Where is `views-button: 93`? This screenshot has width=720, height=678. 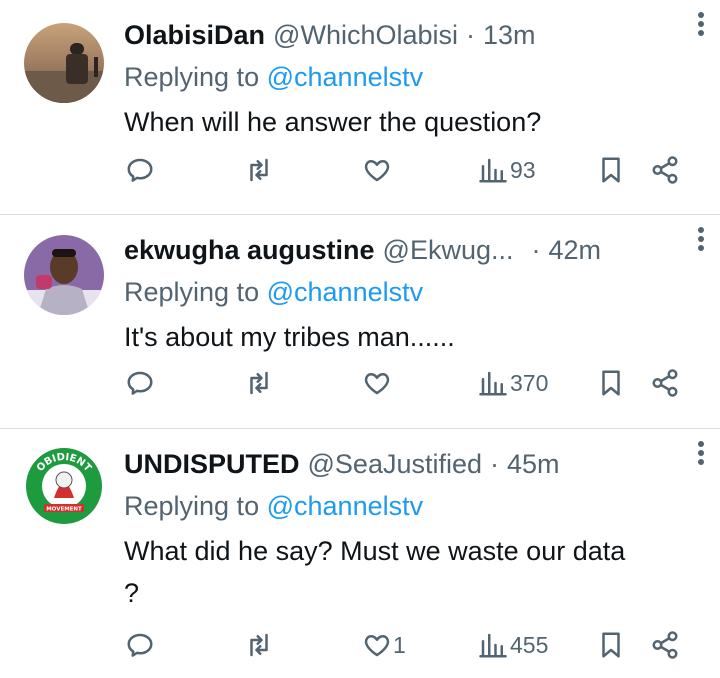
views-button: 93 is located at coordinates (507, 170).